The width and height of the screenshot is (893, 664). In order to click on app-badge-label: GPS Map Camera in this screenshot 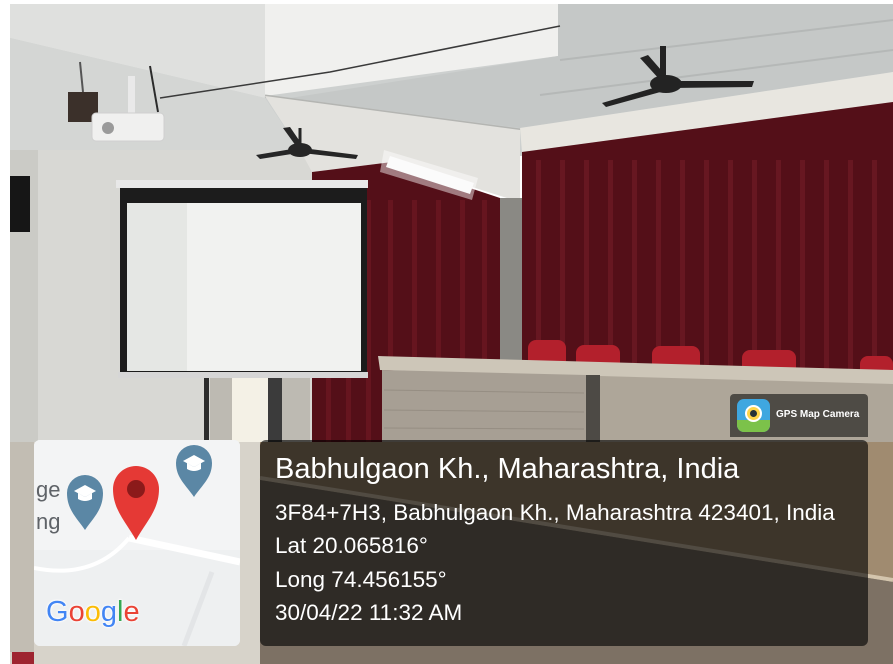, I will do `click(818, 414)`.